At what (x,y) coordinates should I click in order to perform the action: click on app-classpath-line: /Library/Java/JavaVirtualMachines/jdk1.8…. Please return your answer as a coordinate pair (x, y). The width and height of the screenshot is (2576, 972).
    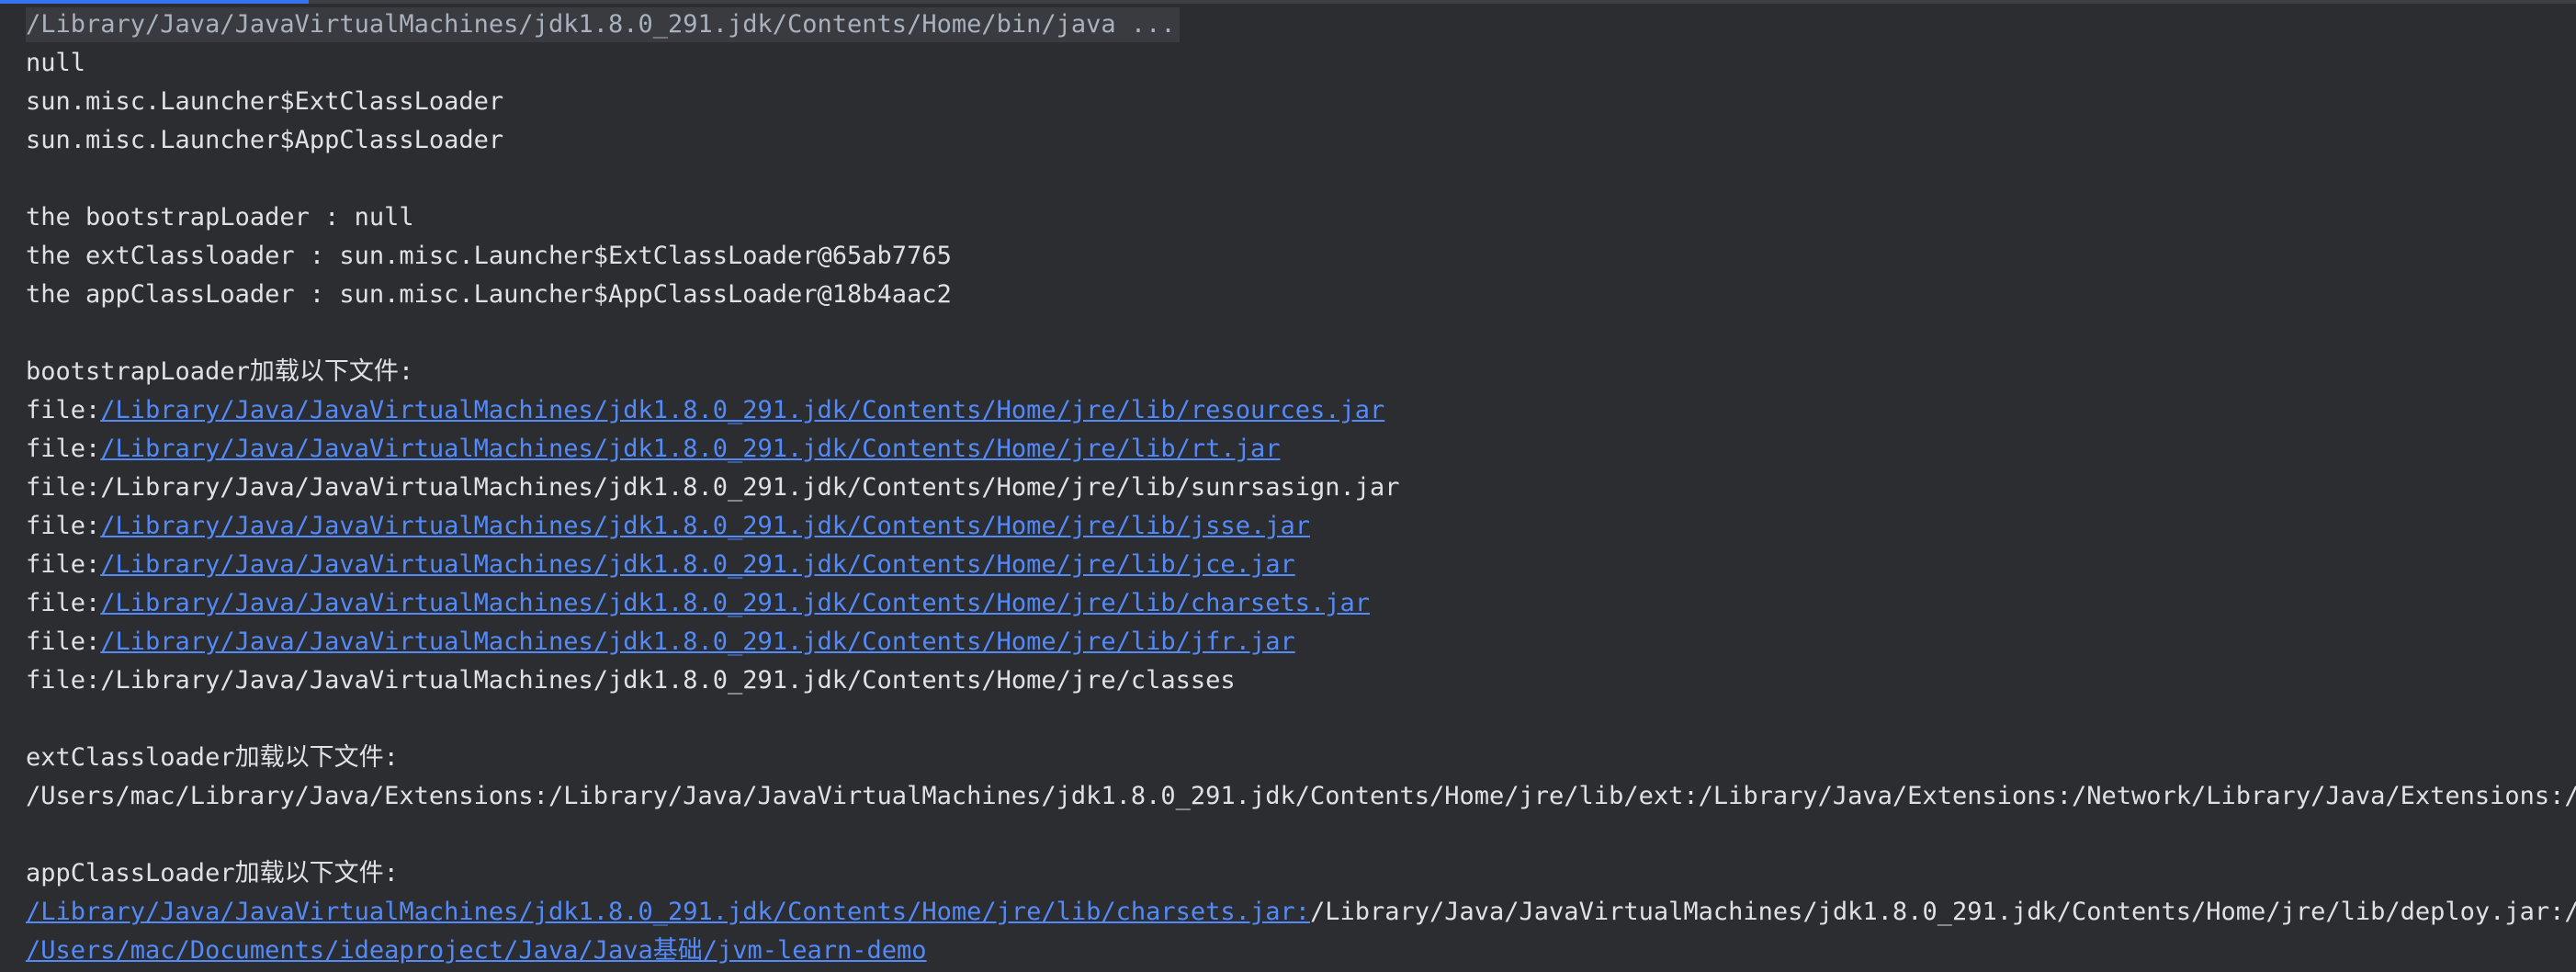
    Looking at the image, I should click on (1301, 913).